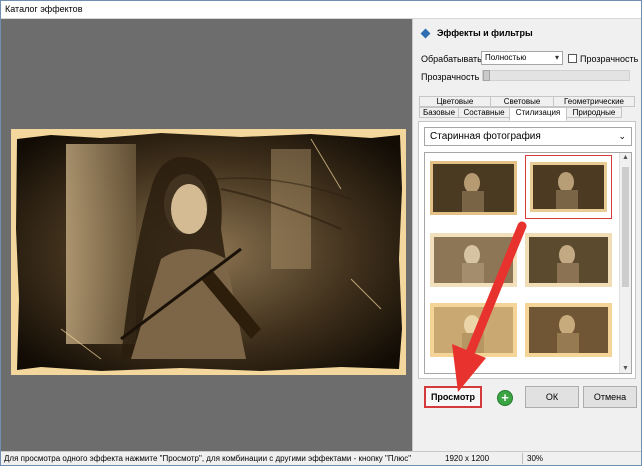 This screenshot has height=466, width=642. Describe the element at coordinates (609, 59) in the screenshot. I see `transparency-checkbox-label: Прозрачность` at that location.